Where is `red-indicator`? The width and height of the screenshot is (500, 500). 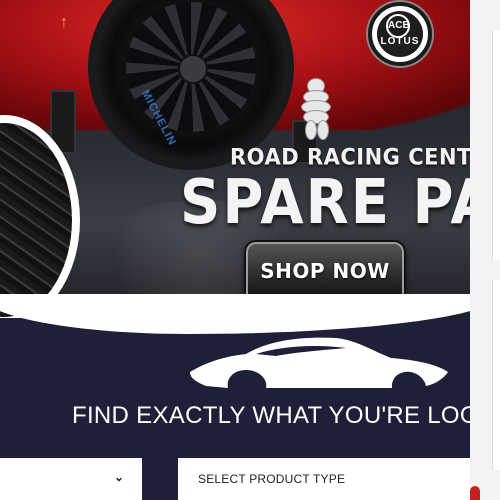 red-indicator is located at coordinates (475, 493).